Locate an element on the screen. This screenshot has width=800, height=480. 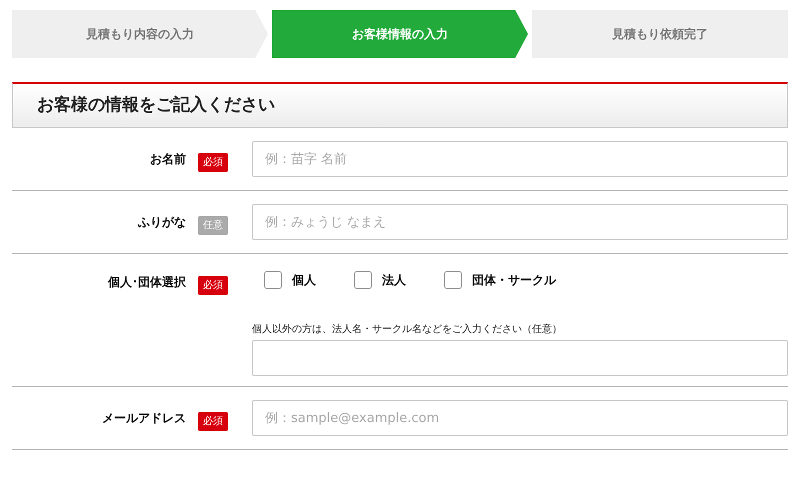
text-field: 例：sample@example.com is located at coordinates (520, 418).